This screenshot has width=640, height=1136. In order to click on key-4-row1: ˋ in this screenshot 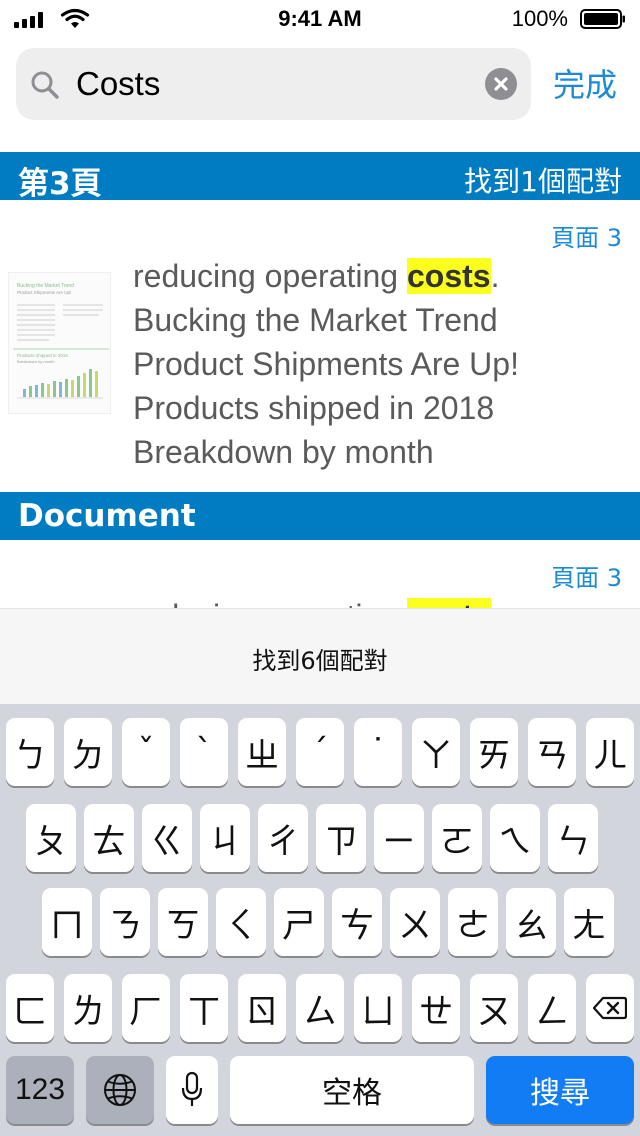, I will do `click(204, 752)`.